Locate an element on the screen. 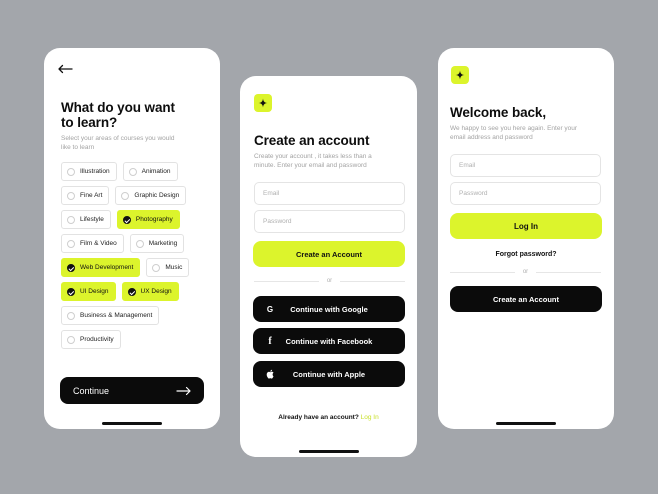 Image resolution: width=658 pixels, height=494 pixels. login-prompt: Already have an account? Log In is located at coordinates (328, 417).